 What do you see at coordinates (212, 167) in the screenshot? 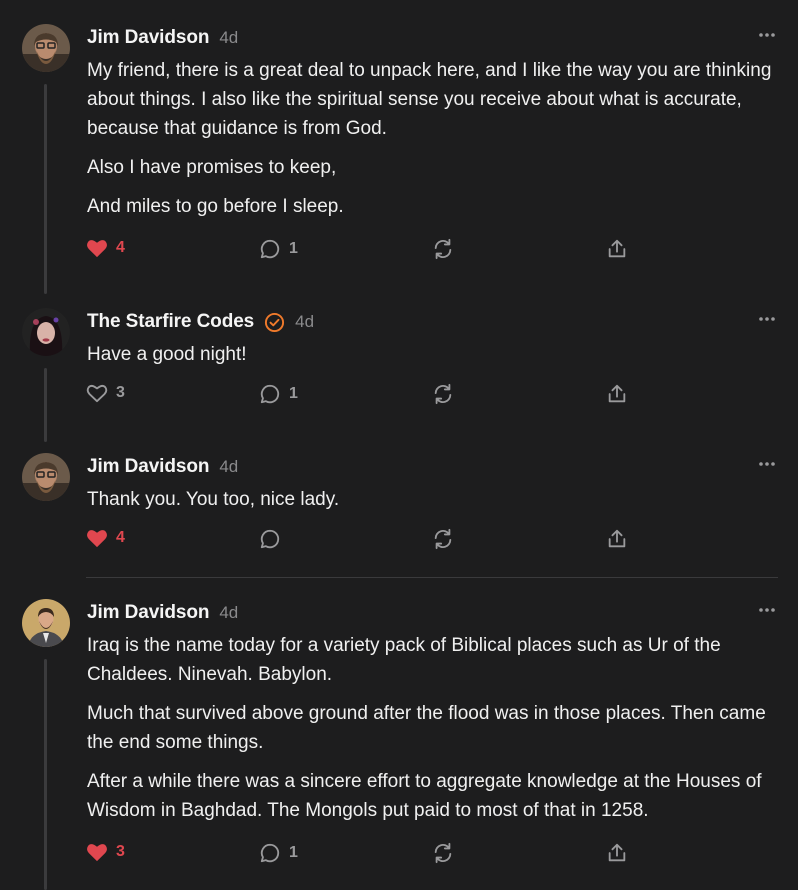
I see `comment-paragraph: Also I have promises to keep,` at bounding box center [212, 167].